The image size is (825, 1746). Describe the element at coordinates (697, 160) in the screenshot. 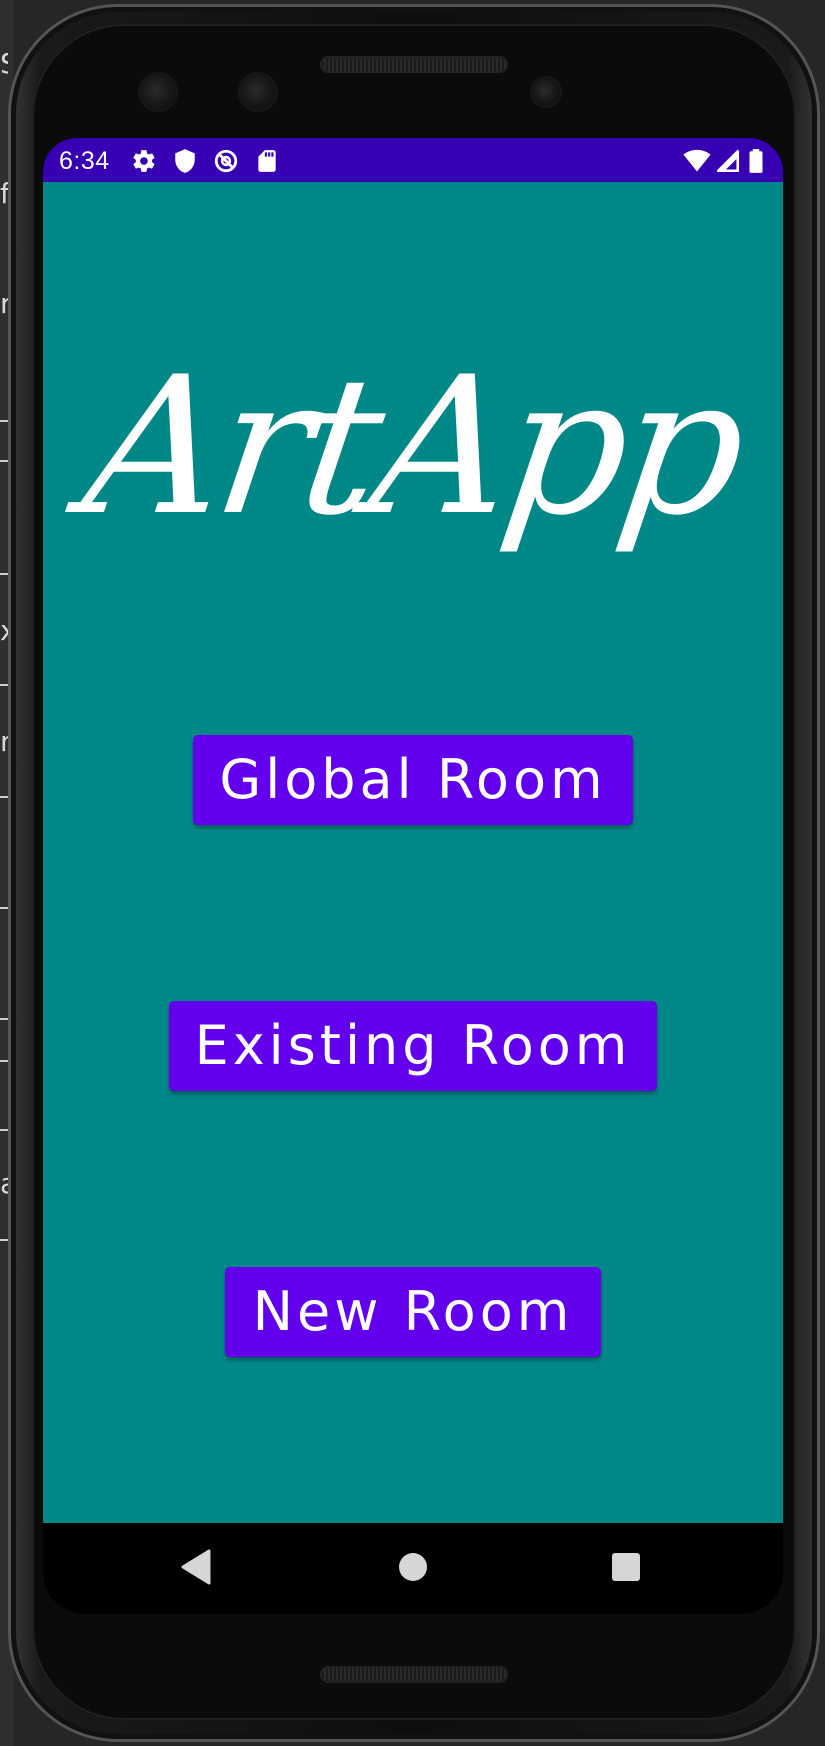

I see `wifi-icon` at that location.